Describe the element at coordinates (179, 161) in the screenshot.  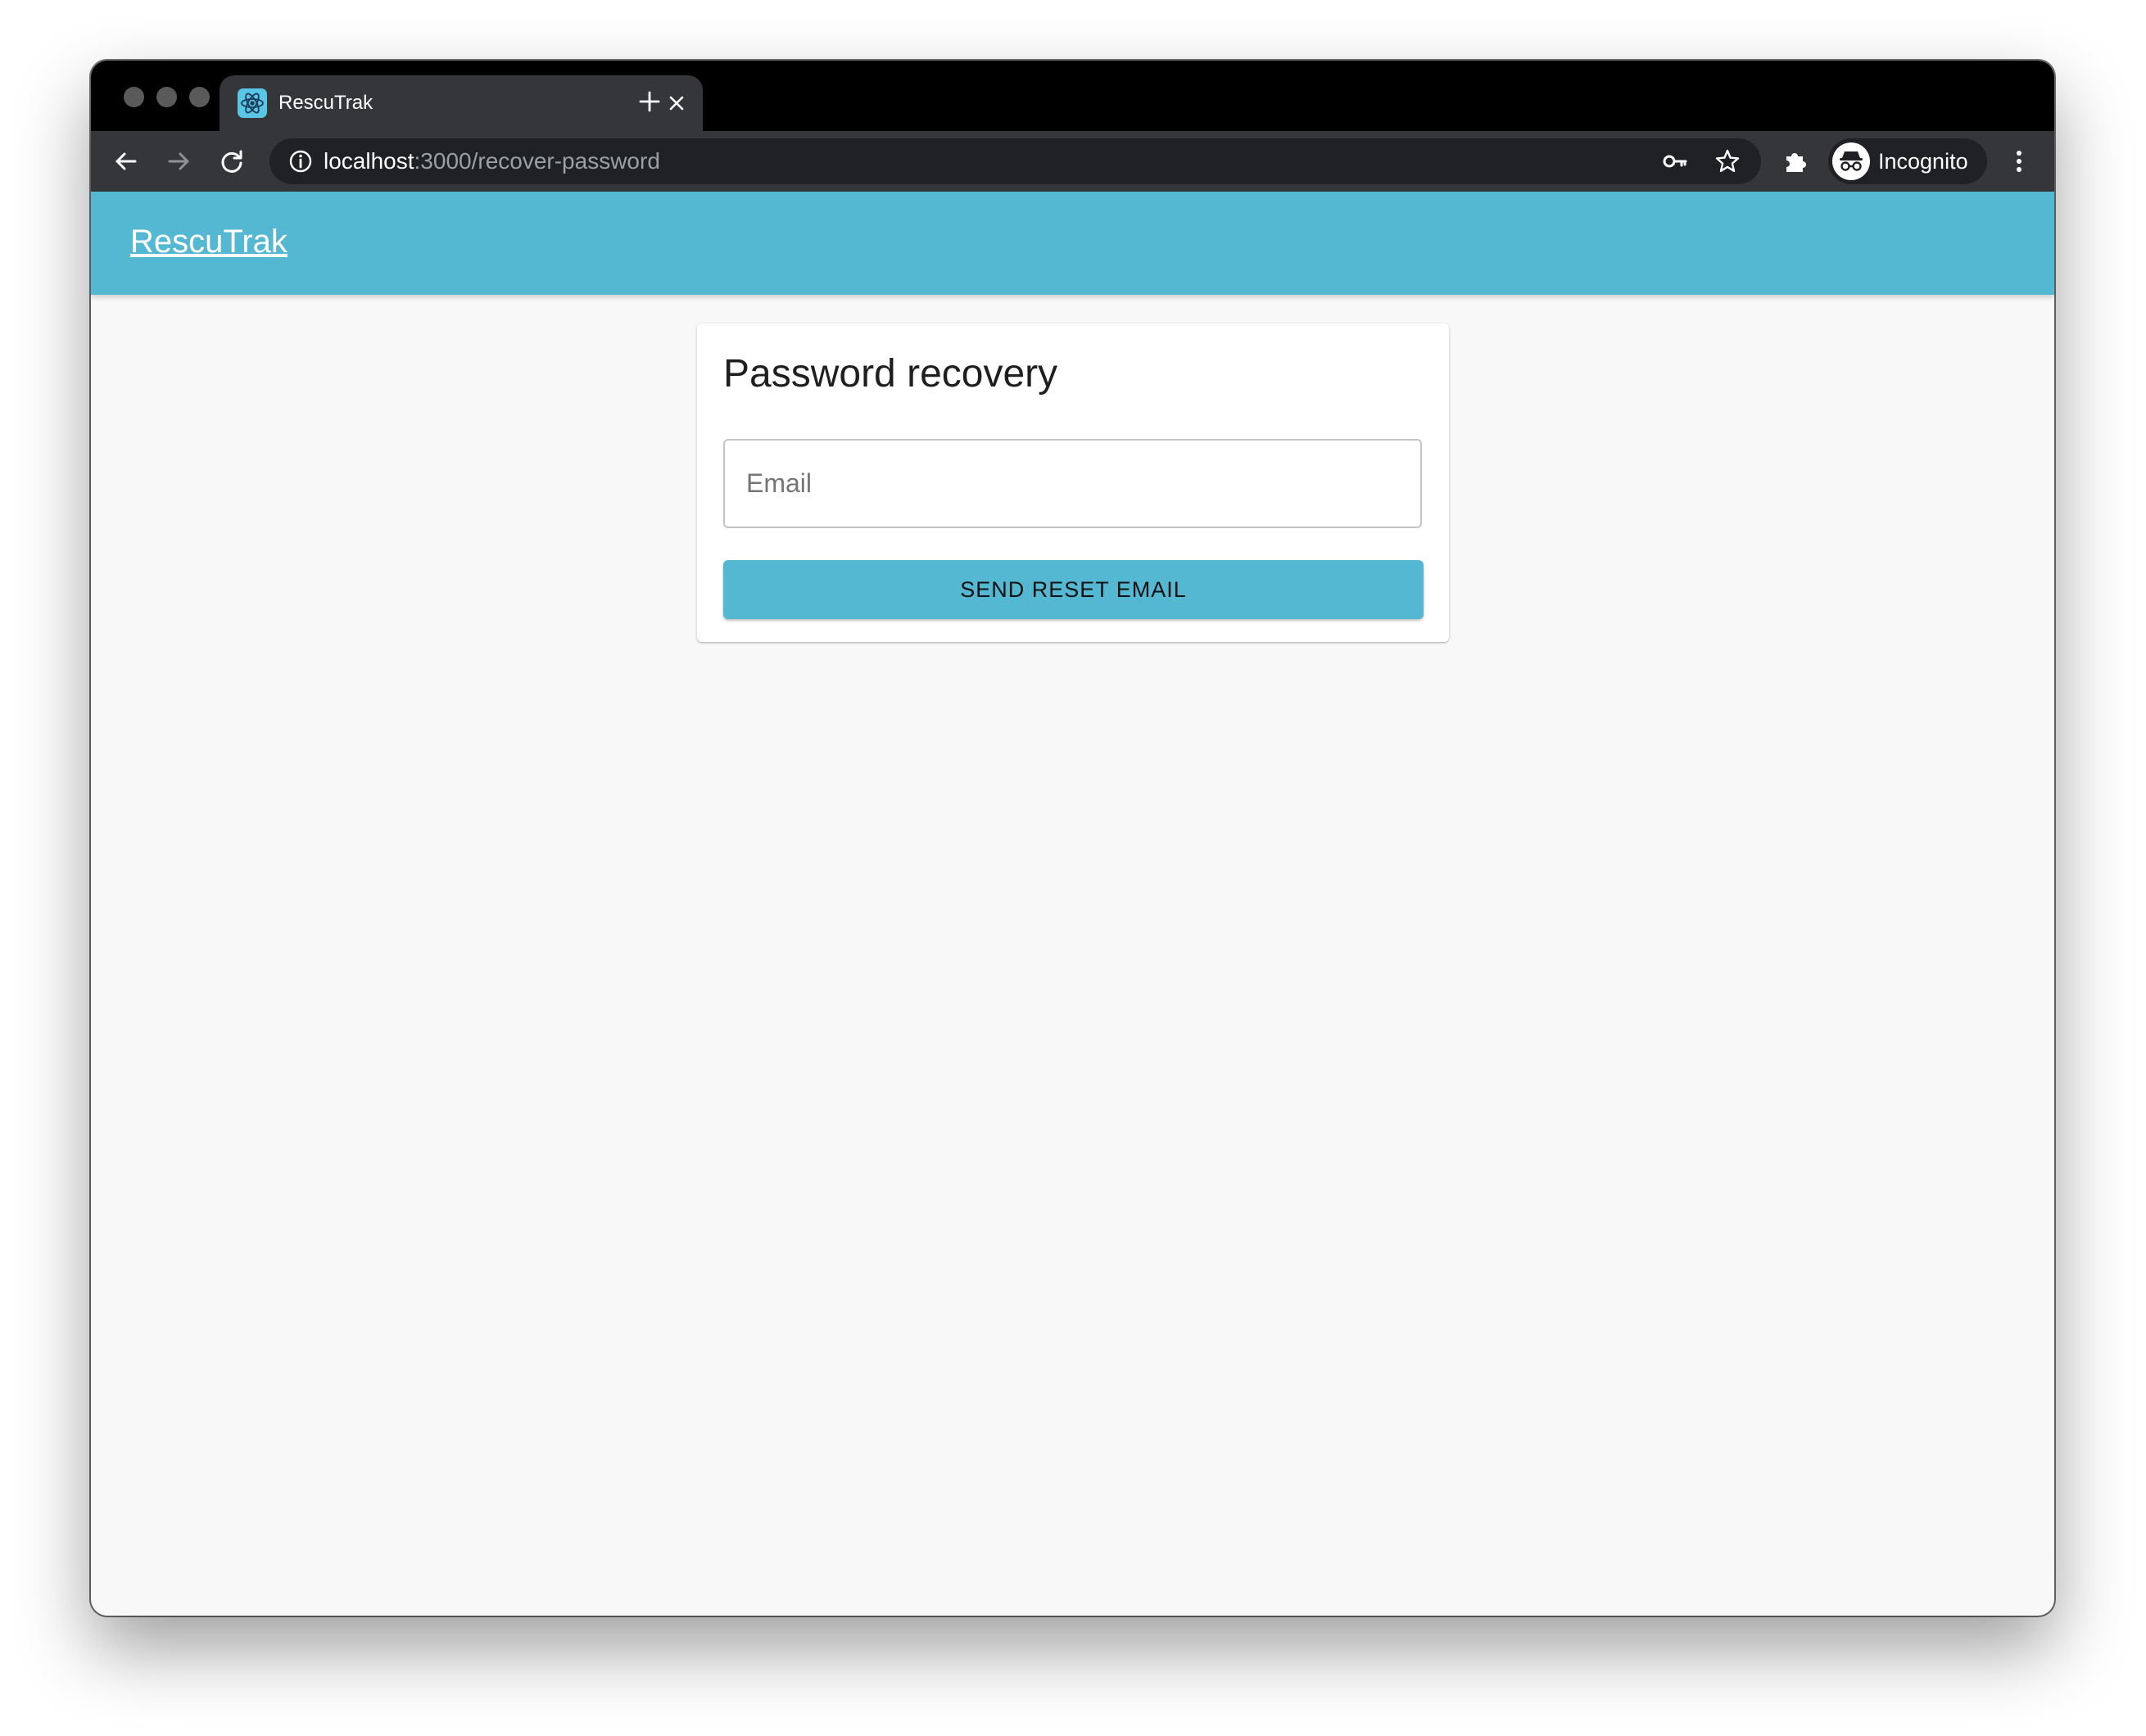
I see `arrow-right-icon` at that location.